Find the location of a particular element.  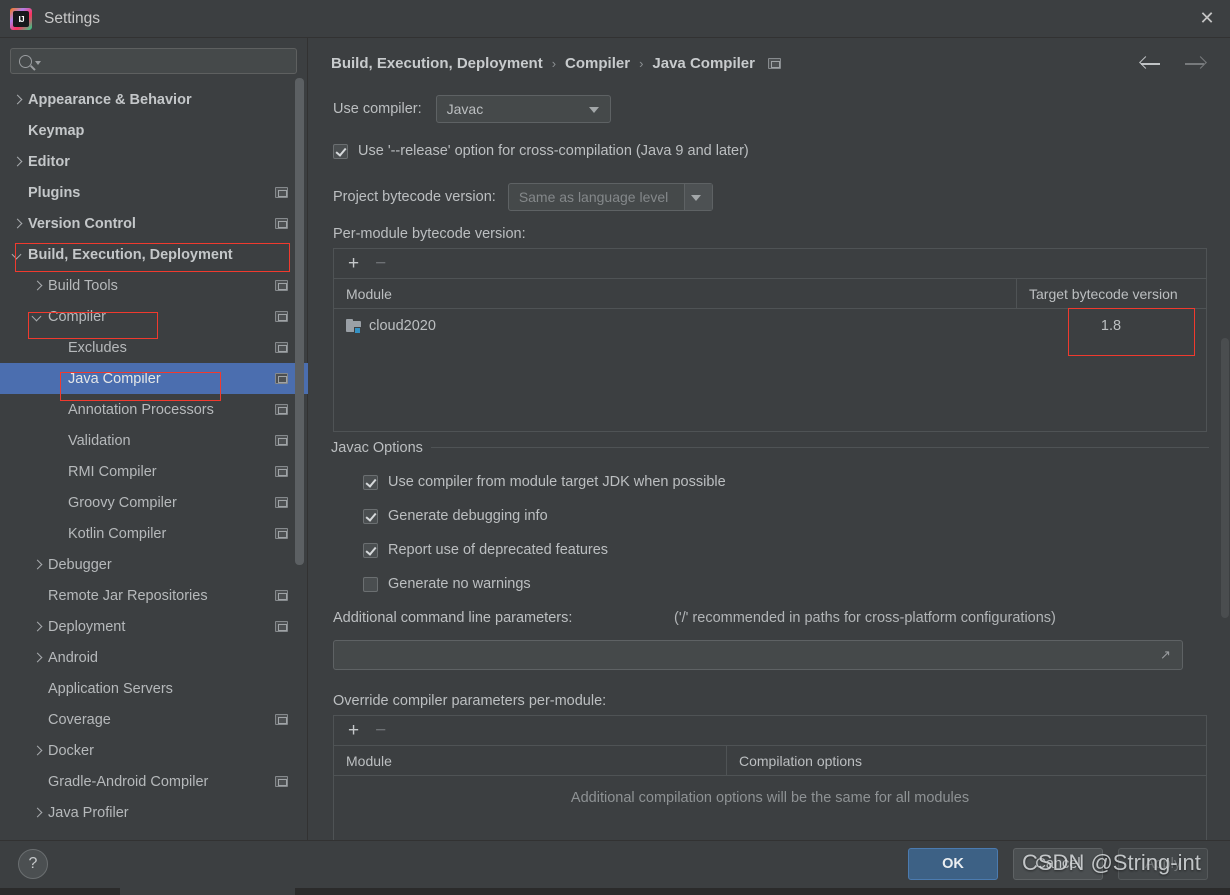

sidebar-item-gradle-android-compiler: Gradle-Android Compiler is located at coordinates (154, 781).